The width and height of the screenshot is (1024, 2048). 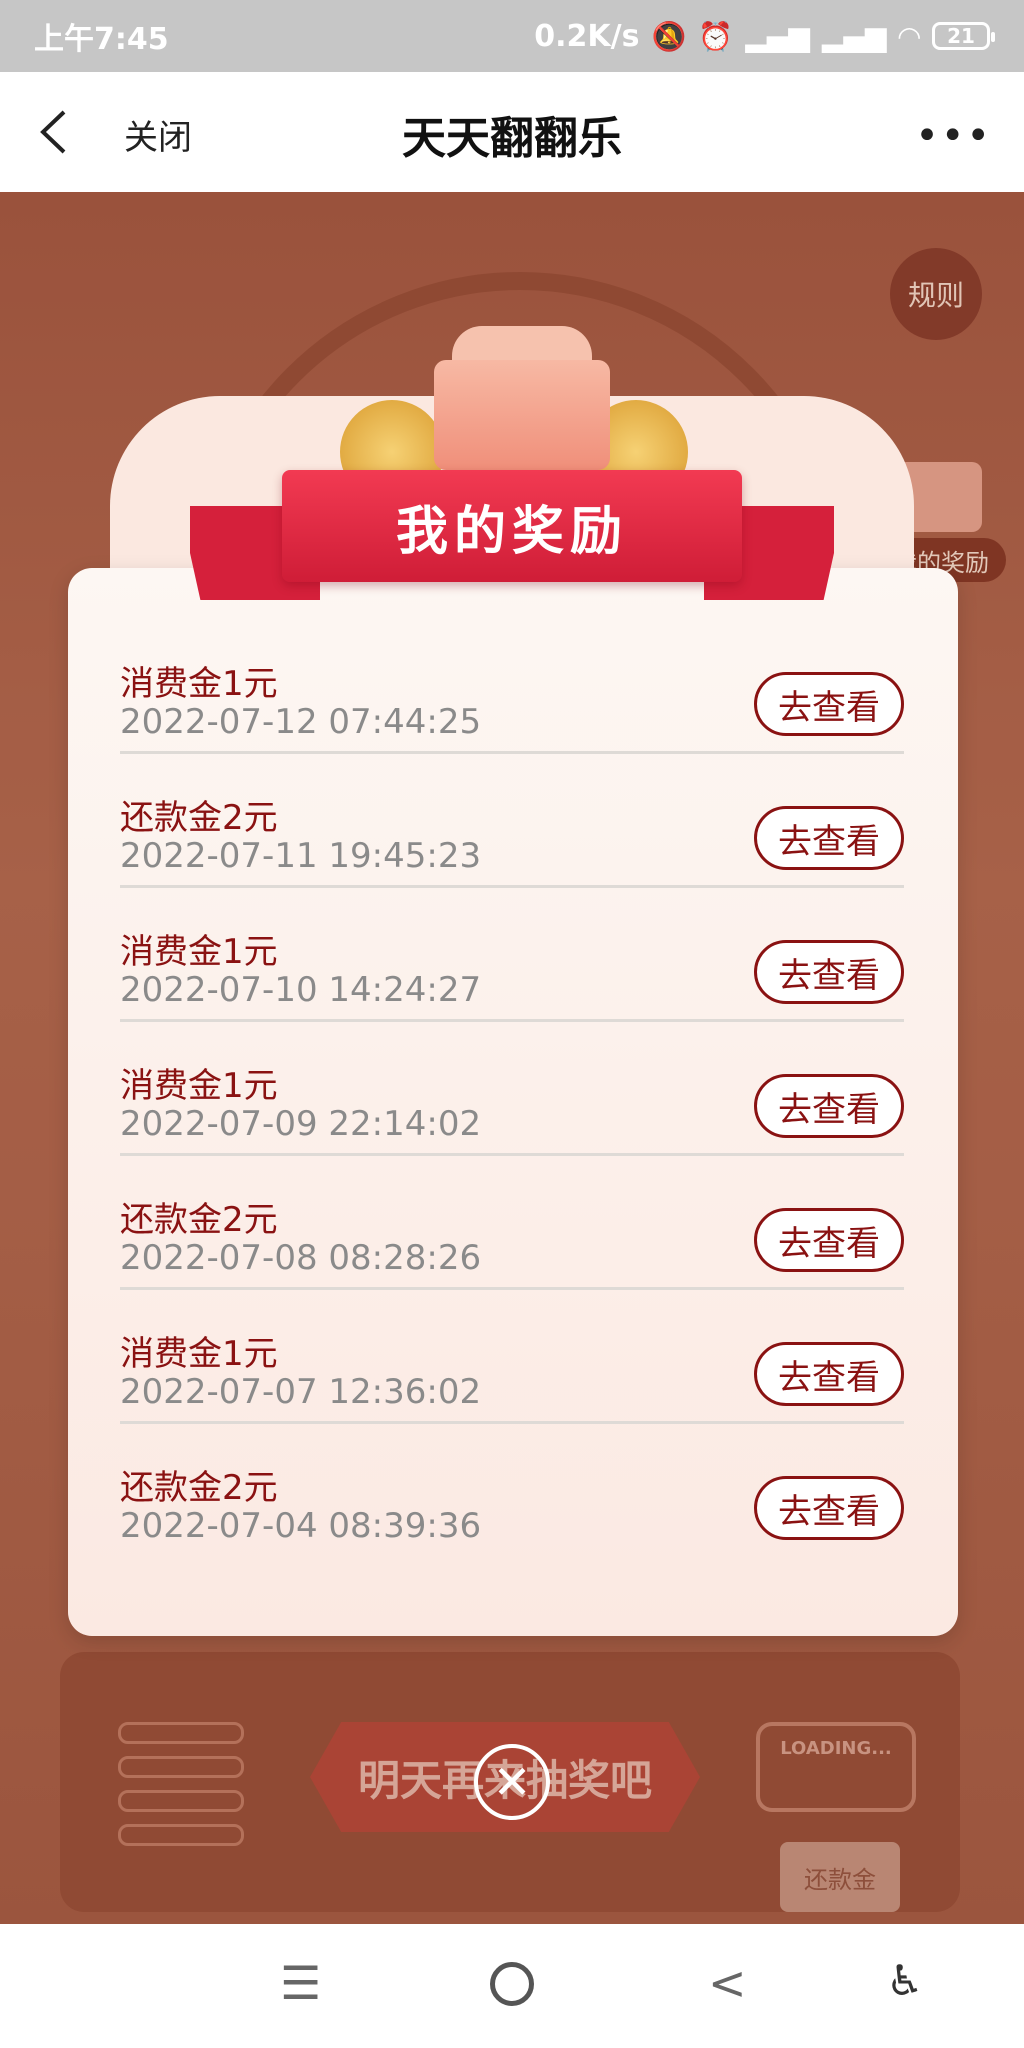 I want to click on reward-time: 2022-07-11 19:45:23, so click(x=301, y=856).